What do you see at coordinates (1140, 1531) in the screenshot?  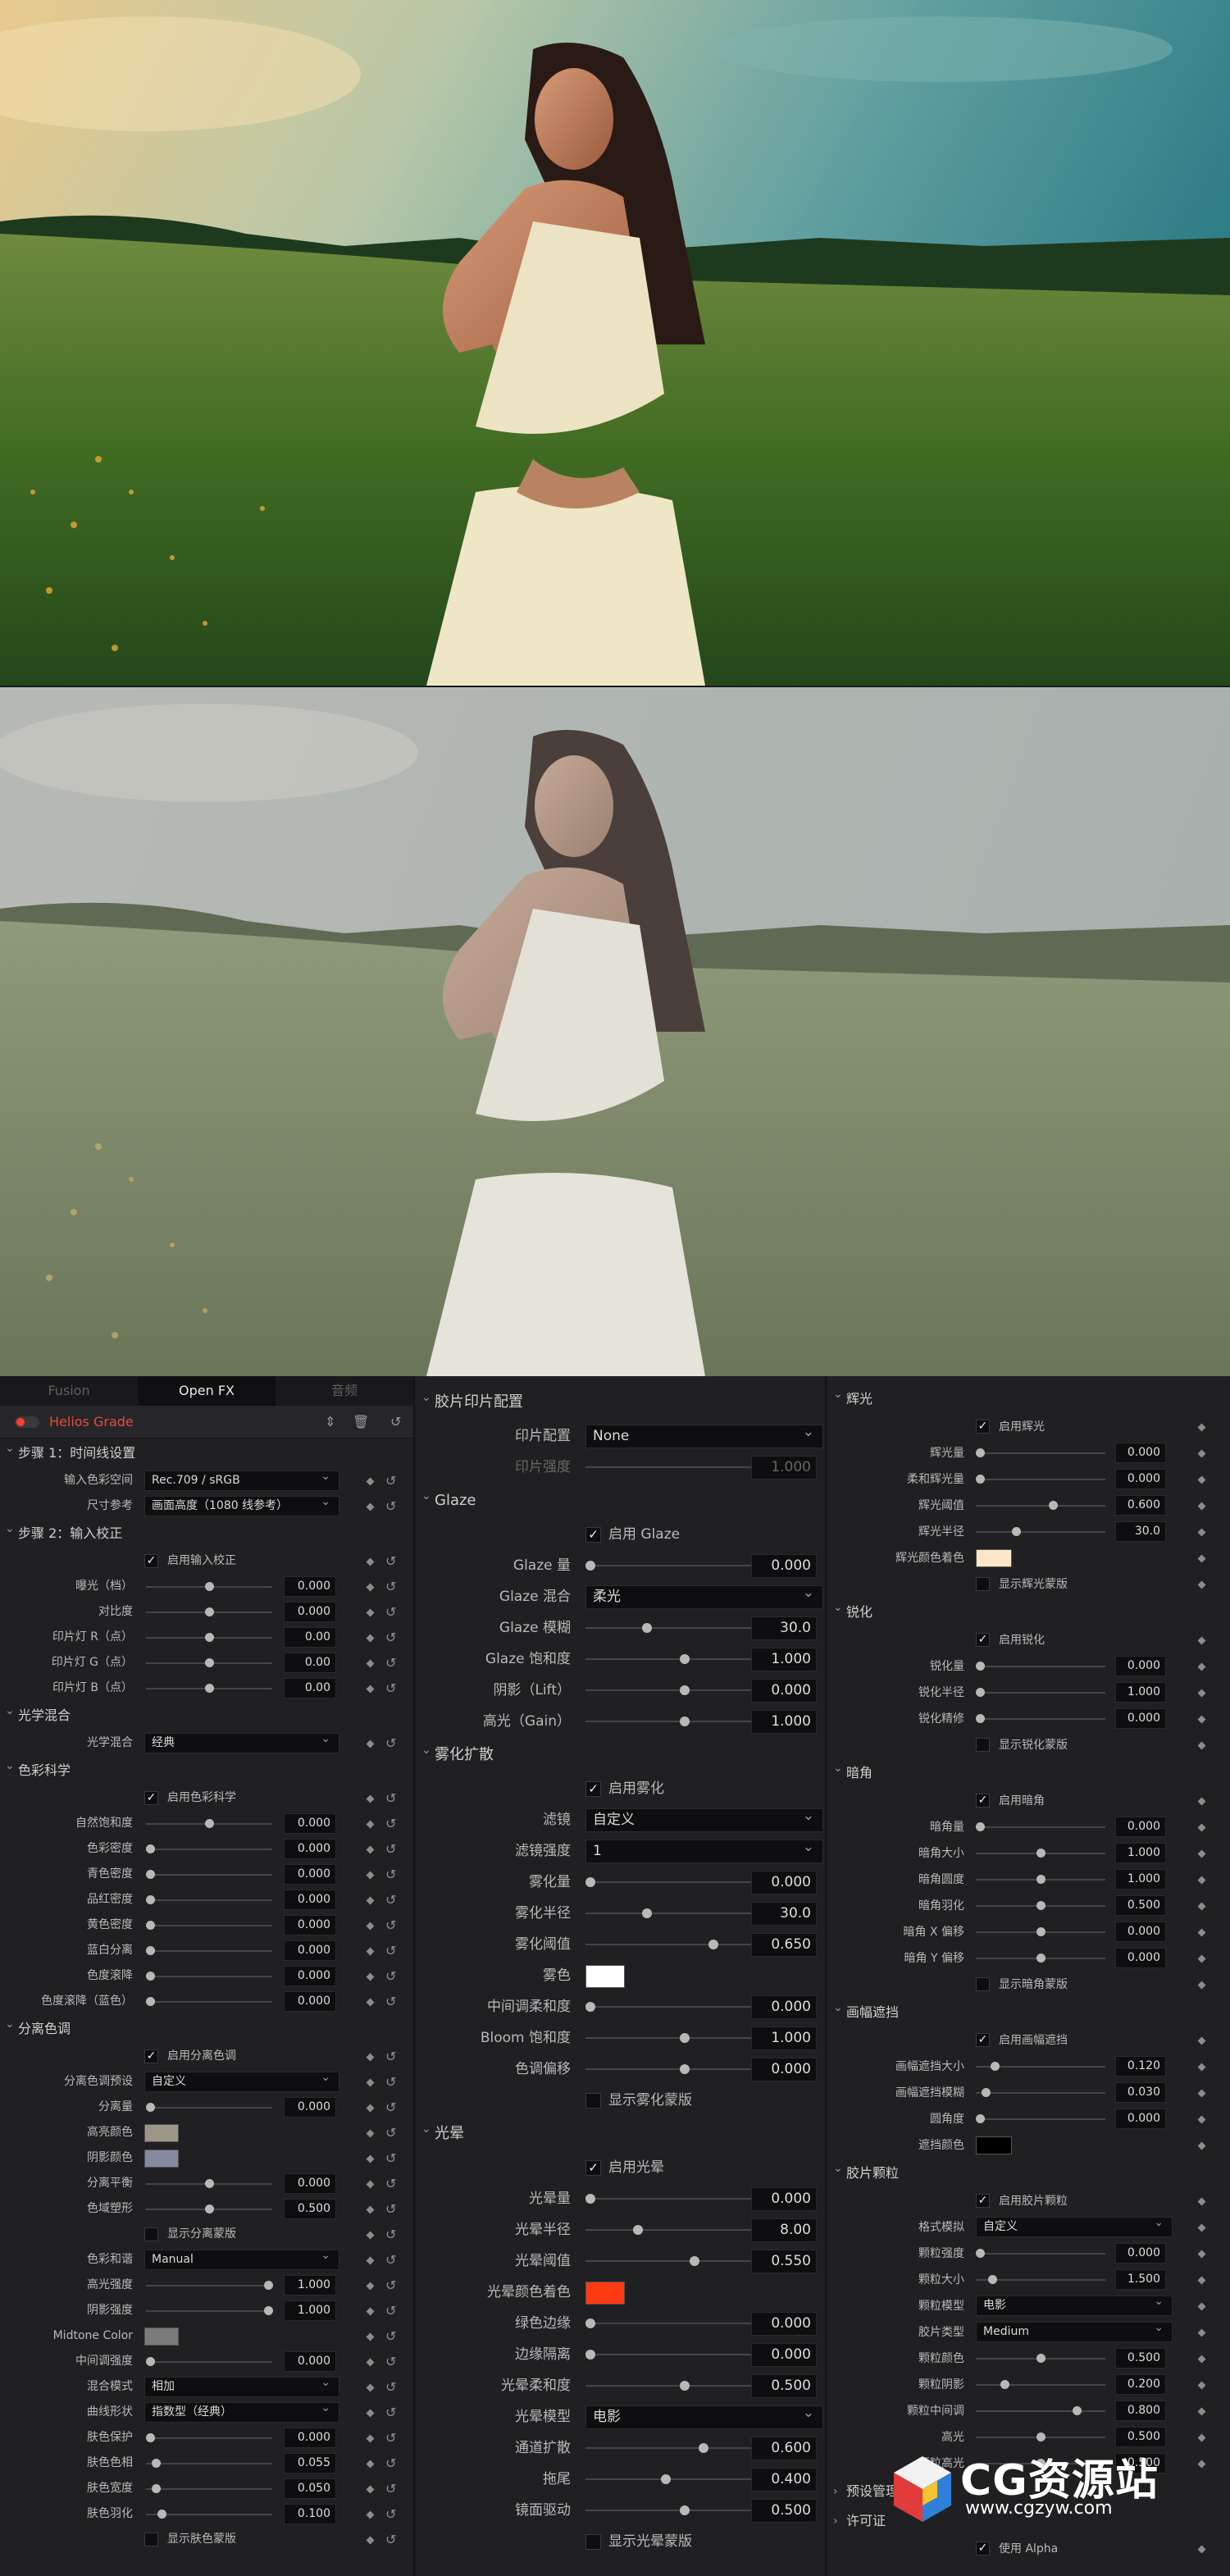 I see `value-field-5: 30.0` at bounding box center [1140, 1531].